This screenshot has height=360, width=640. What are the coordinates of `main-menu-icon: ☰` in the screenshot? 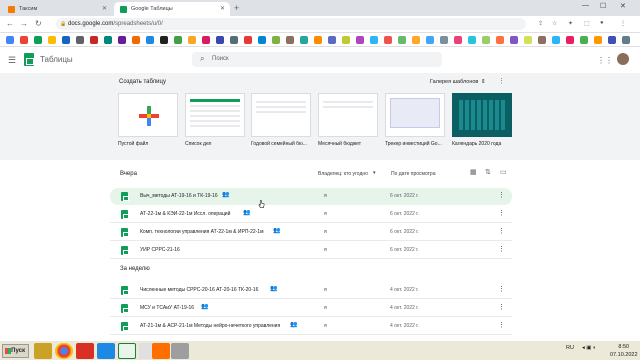 It's located at (12, 60).